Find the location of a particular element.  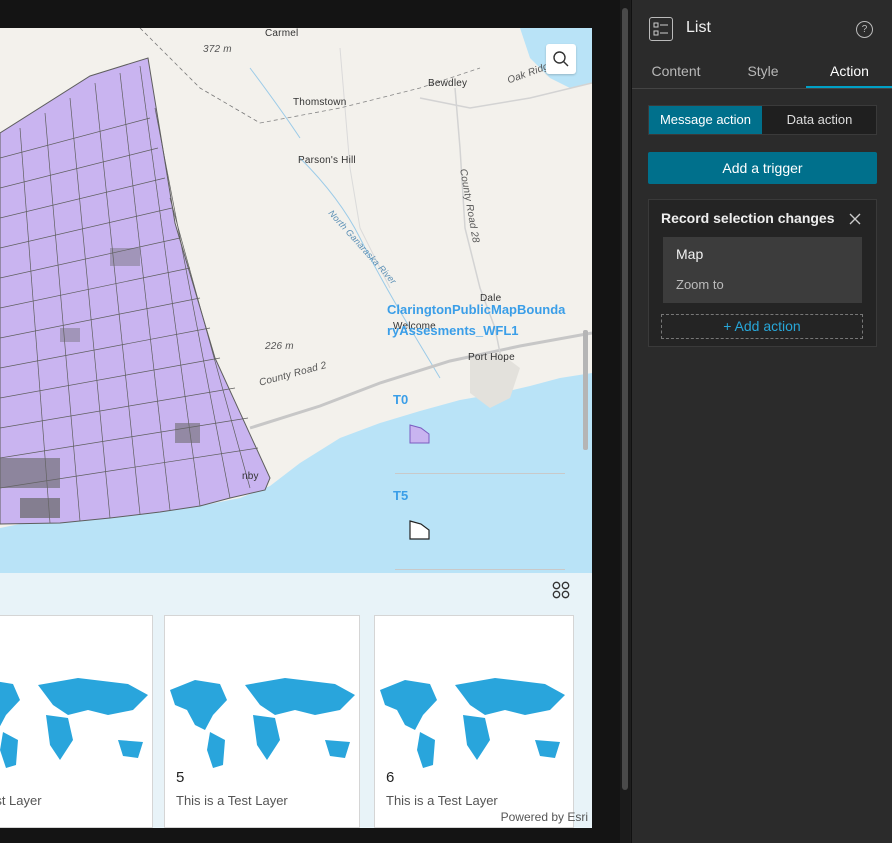

action-item: Map Zoom to is located at coordinates (762, 270).